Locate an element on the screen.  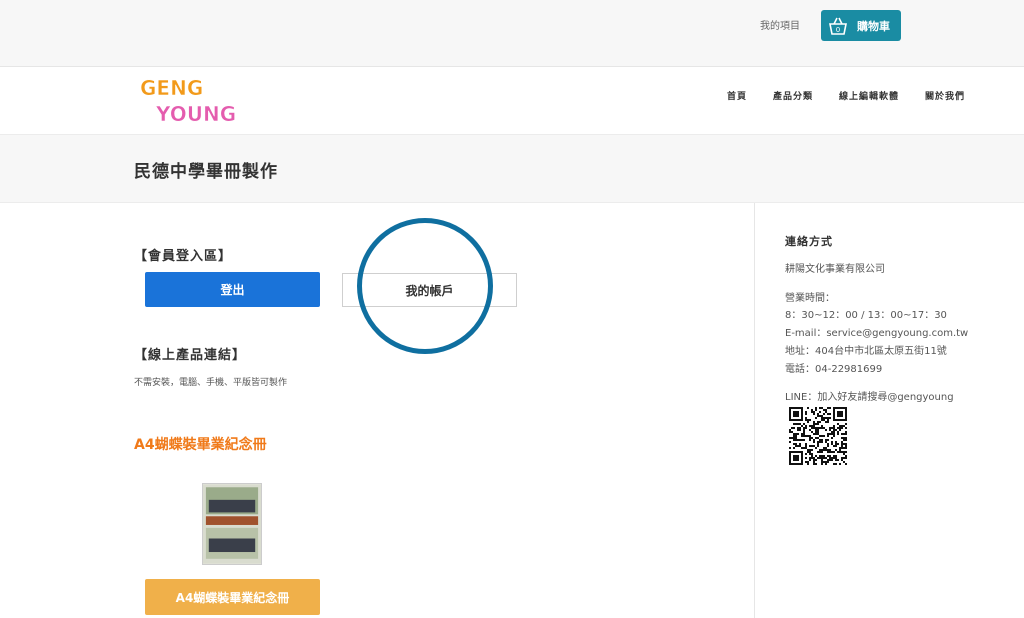
nav-item-editor: 線上編輯軟體 is located at coordinates (869, 95).